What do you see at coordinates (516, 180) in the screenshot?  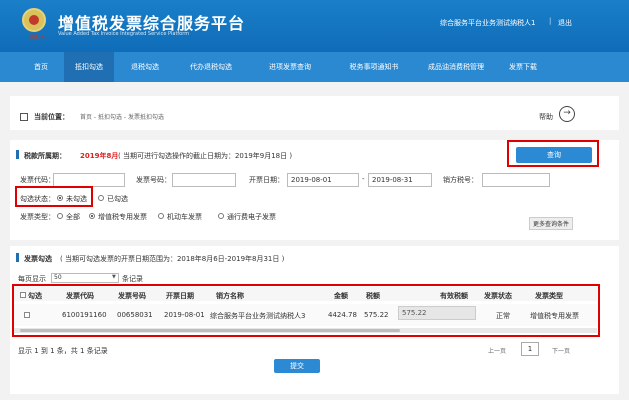 I see `seller-tax-id-input` at bounding box center [516, 180].